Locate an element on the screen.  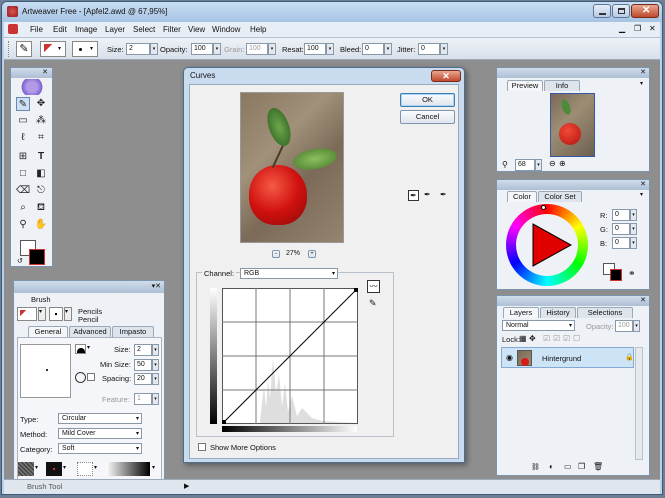
lock-all-icon: ☑ is located at coordinates (566, 338).